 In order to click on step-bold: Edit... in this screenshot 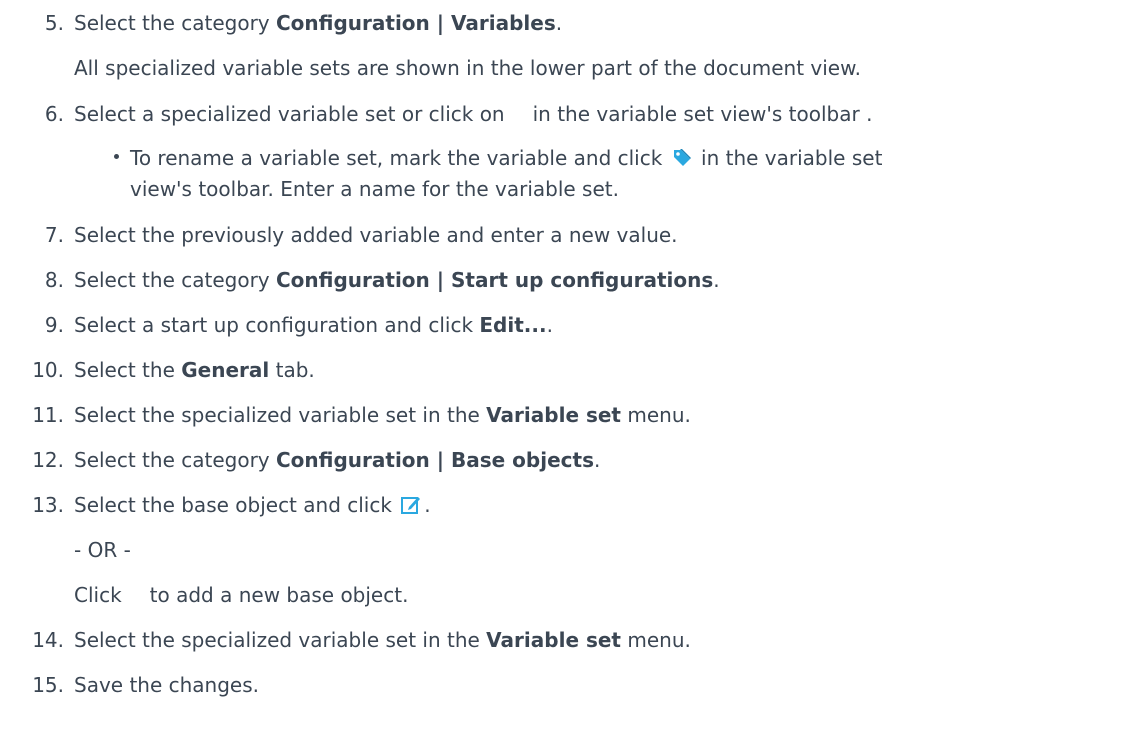, I will do `click(513, 325)`.